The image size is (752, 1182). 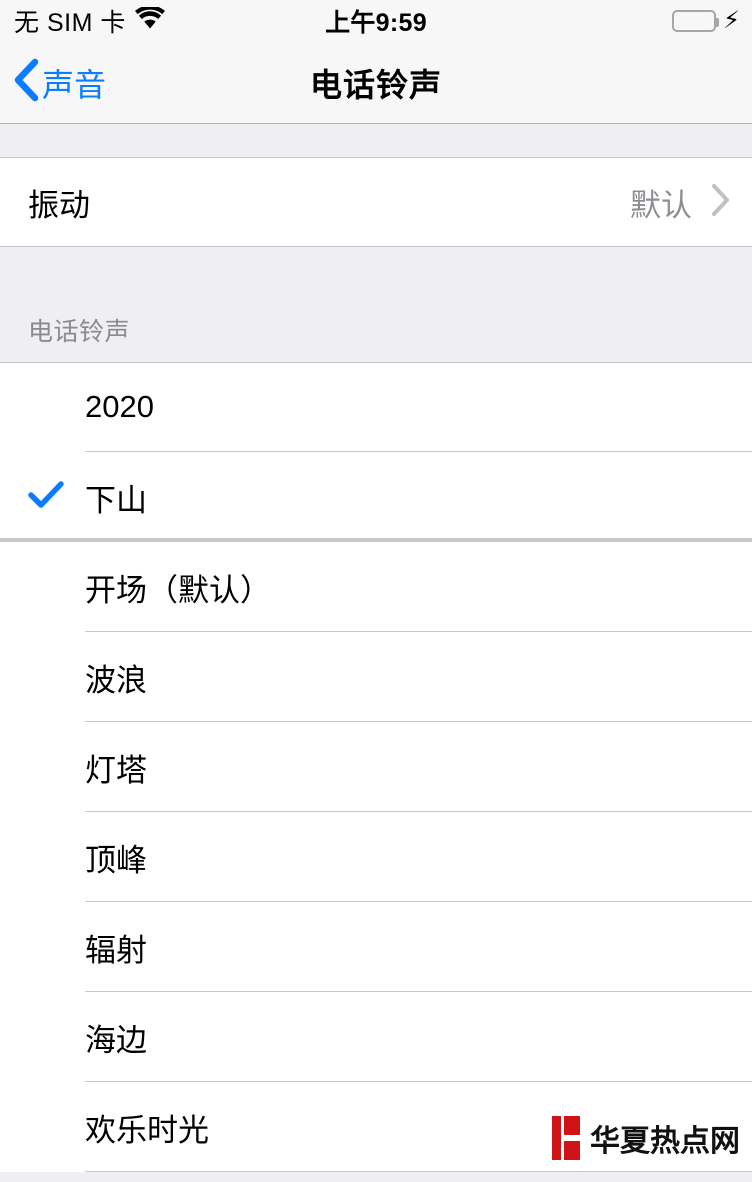 I want to click on ringtone-label: 灯塔, so click(x=116, y=770).